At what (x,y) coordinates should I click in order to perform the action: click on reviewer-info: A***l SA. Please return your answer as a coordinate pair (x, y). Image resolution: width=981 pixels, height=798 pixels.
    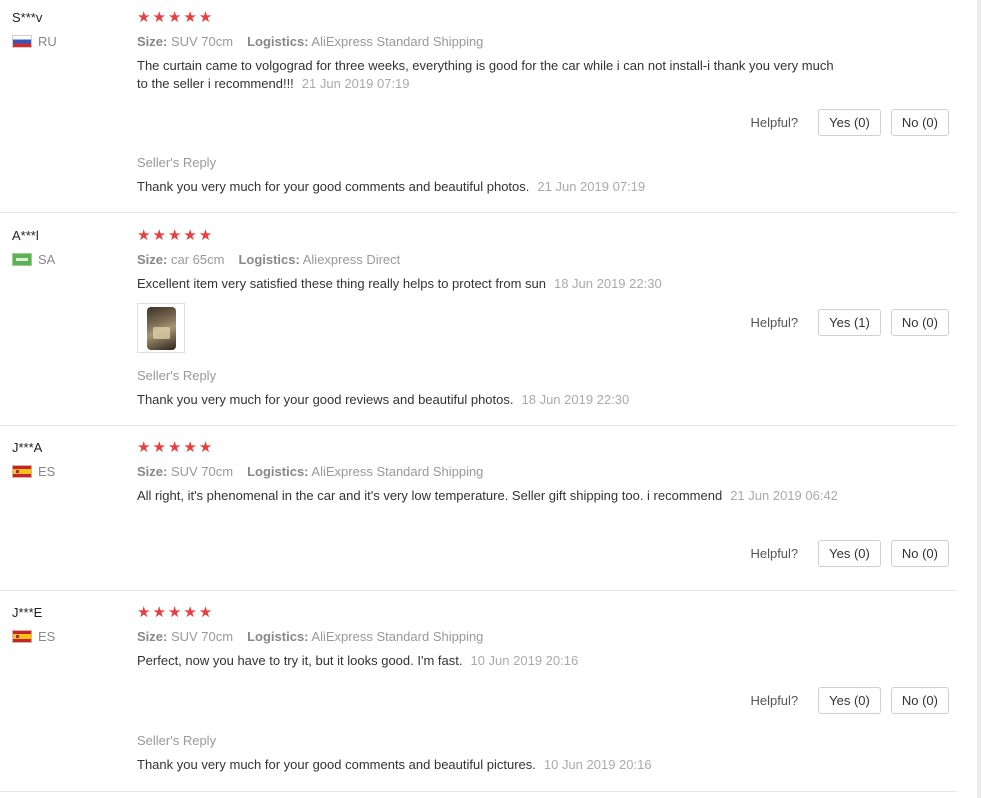
    Looking at the image, I should click on (33, 247).